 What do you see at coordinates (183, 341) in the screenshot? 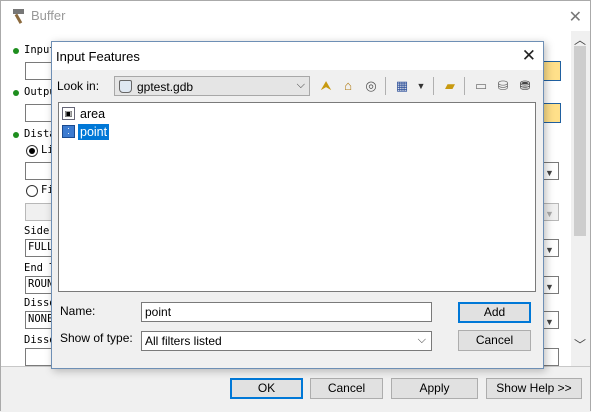
I see `show-of-type-value: All filters listed` at bounding box center [183, 341].